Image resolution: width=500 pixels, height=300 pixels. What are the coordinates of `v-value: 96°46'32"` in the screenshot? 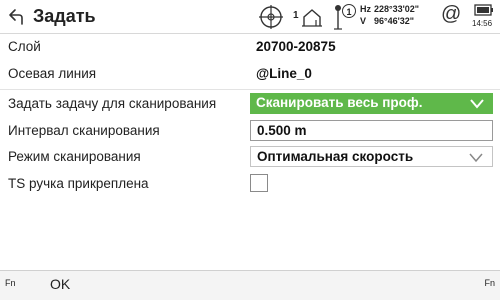 It's located at (394, 21).